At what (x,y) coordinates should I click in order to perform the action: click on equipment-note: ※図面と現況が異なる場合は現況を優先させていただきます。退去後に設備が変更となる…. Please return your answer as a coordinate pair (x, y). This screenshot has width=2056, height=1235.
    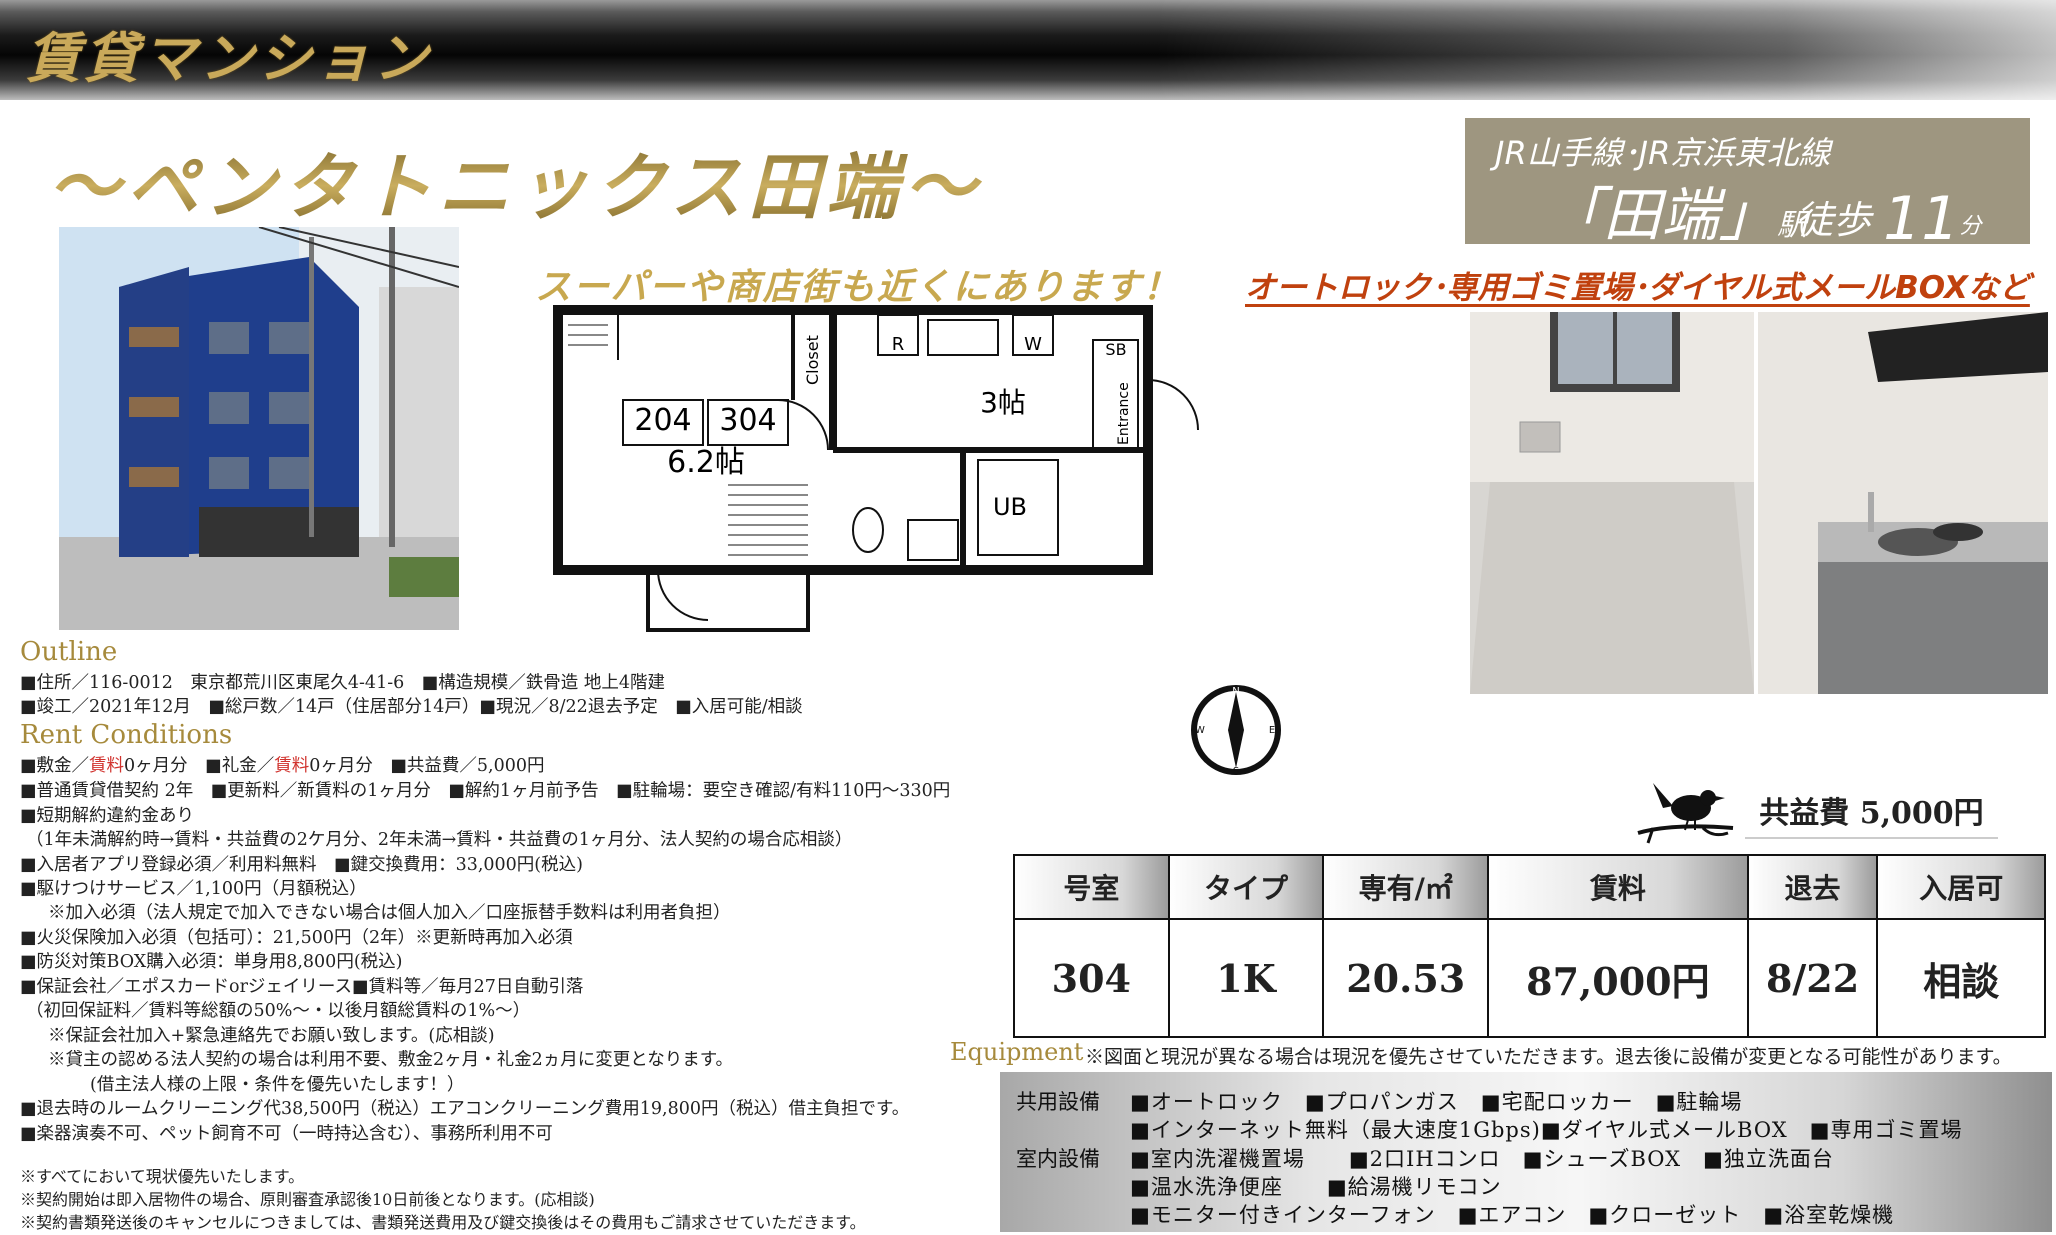
    Looking at the image, I should click on (1548, 1057).